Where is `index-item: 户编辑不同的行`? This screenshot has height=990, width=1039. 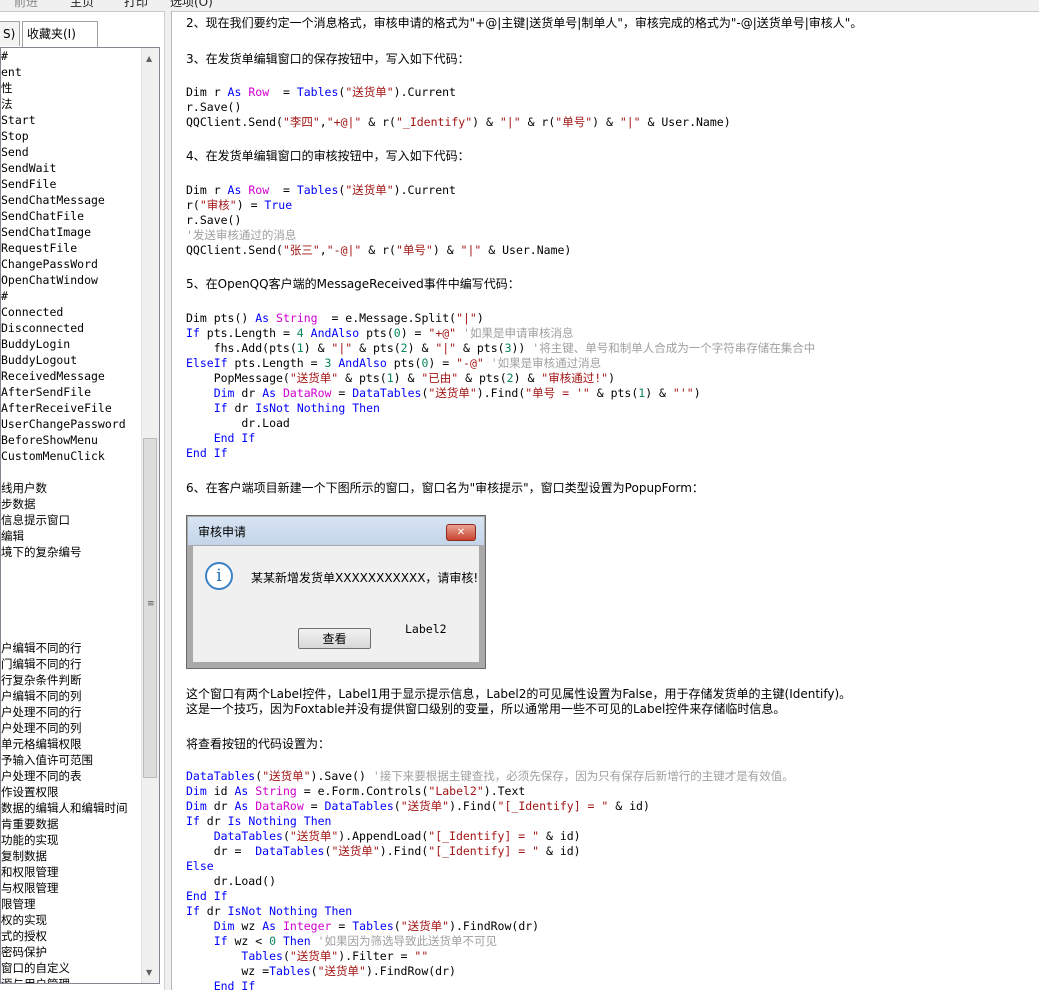 index-item: 户编辑不同的行 is located at coordinates (71, 648).